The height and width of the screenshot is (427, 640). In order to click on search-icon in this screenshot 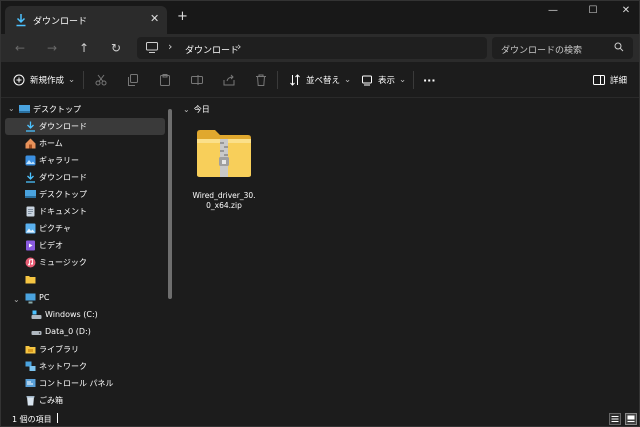, I will do `click(619, 47)`.